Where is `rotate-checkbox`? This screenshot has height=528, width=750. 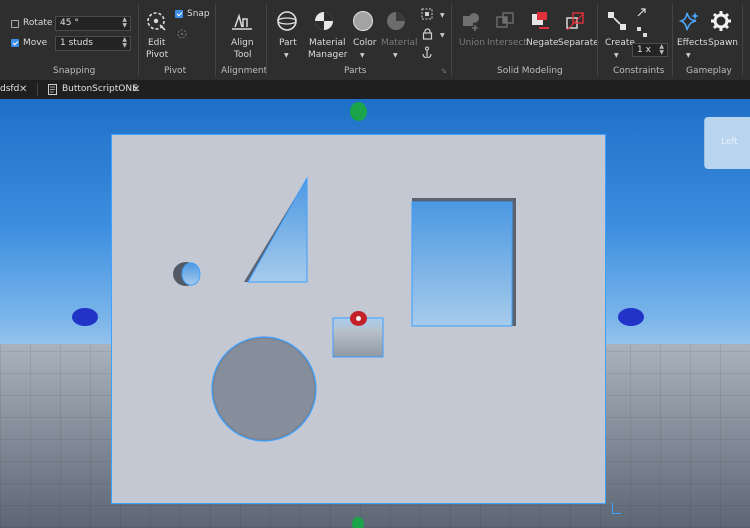
rotate-checkbox is located at coordinates (15, 24).